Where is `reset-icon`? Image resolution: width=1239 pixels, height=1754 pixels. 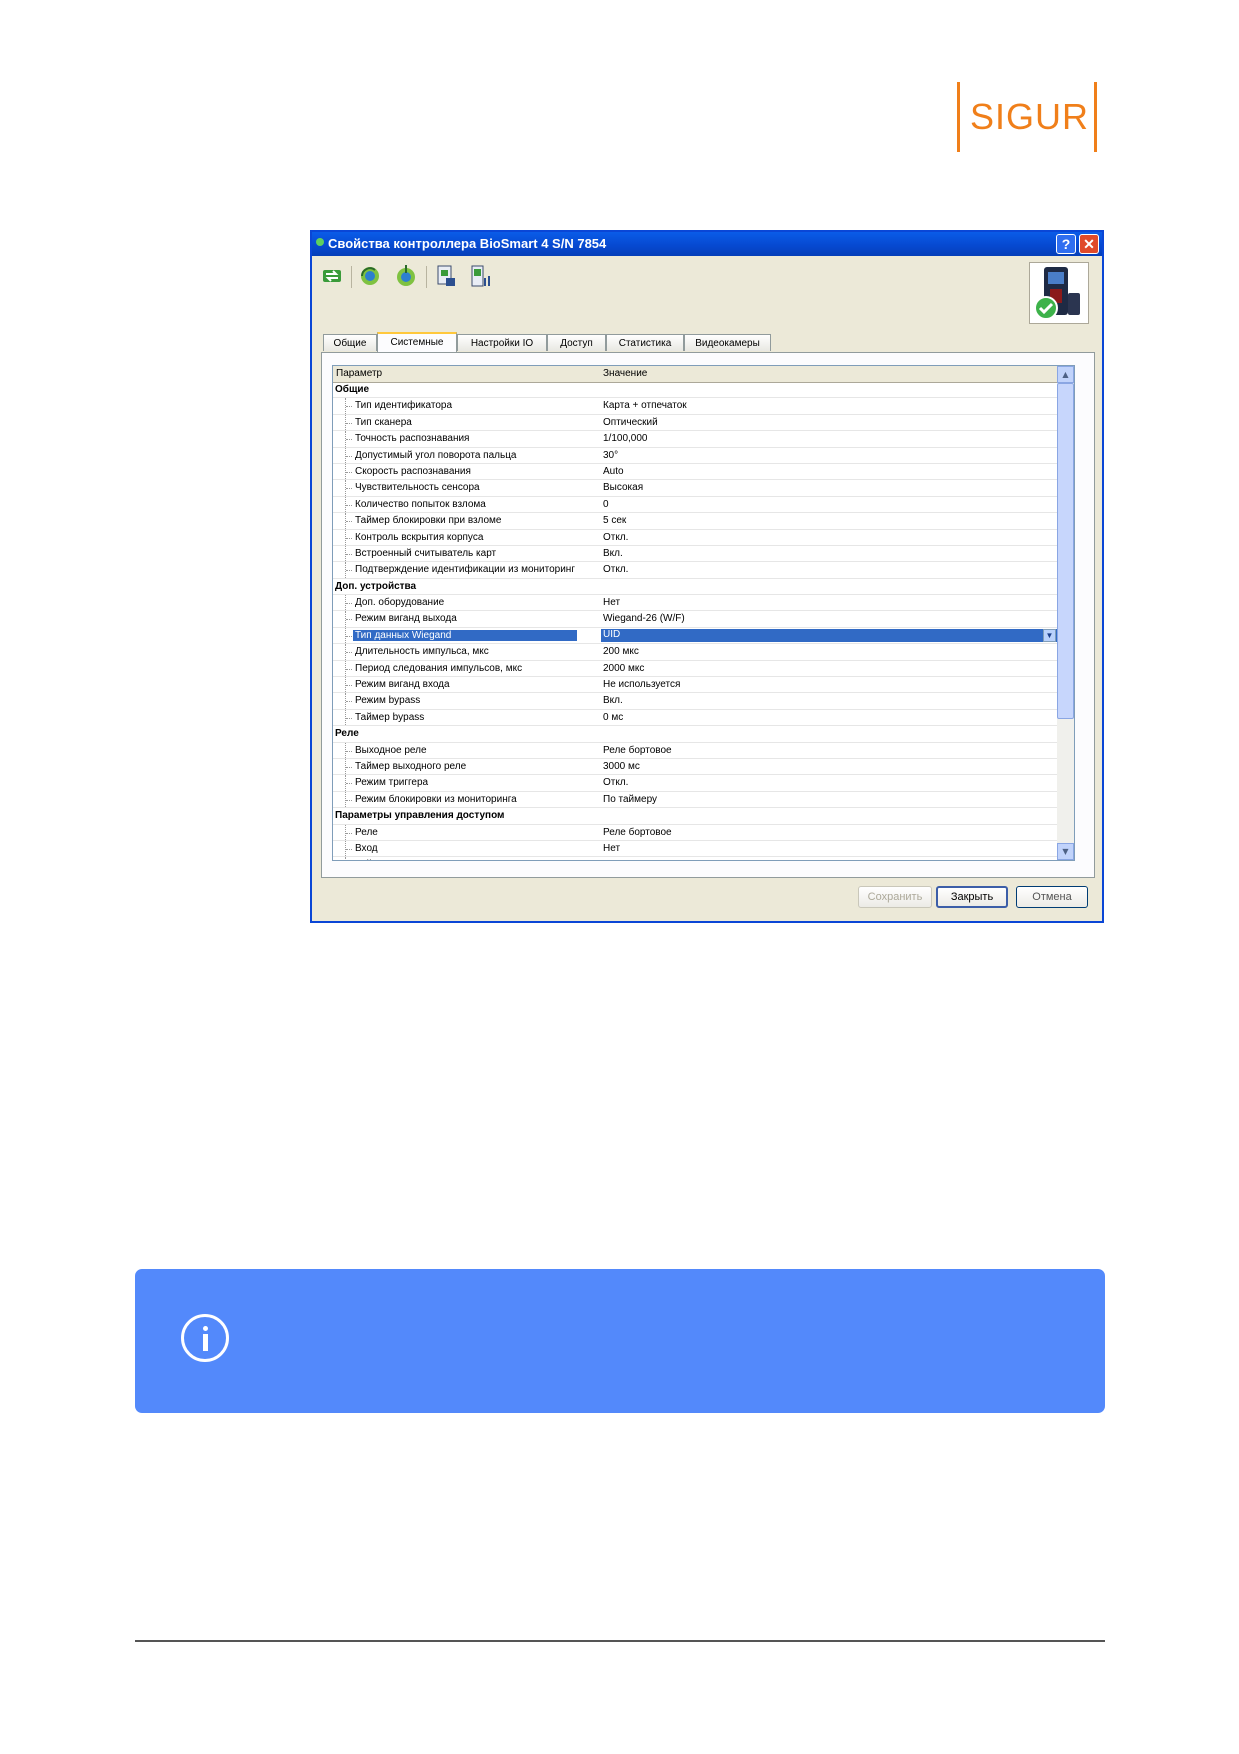
reset-icon is located at coordinates (406, 276).